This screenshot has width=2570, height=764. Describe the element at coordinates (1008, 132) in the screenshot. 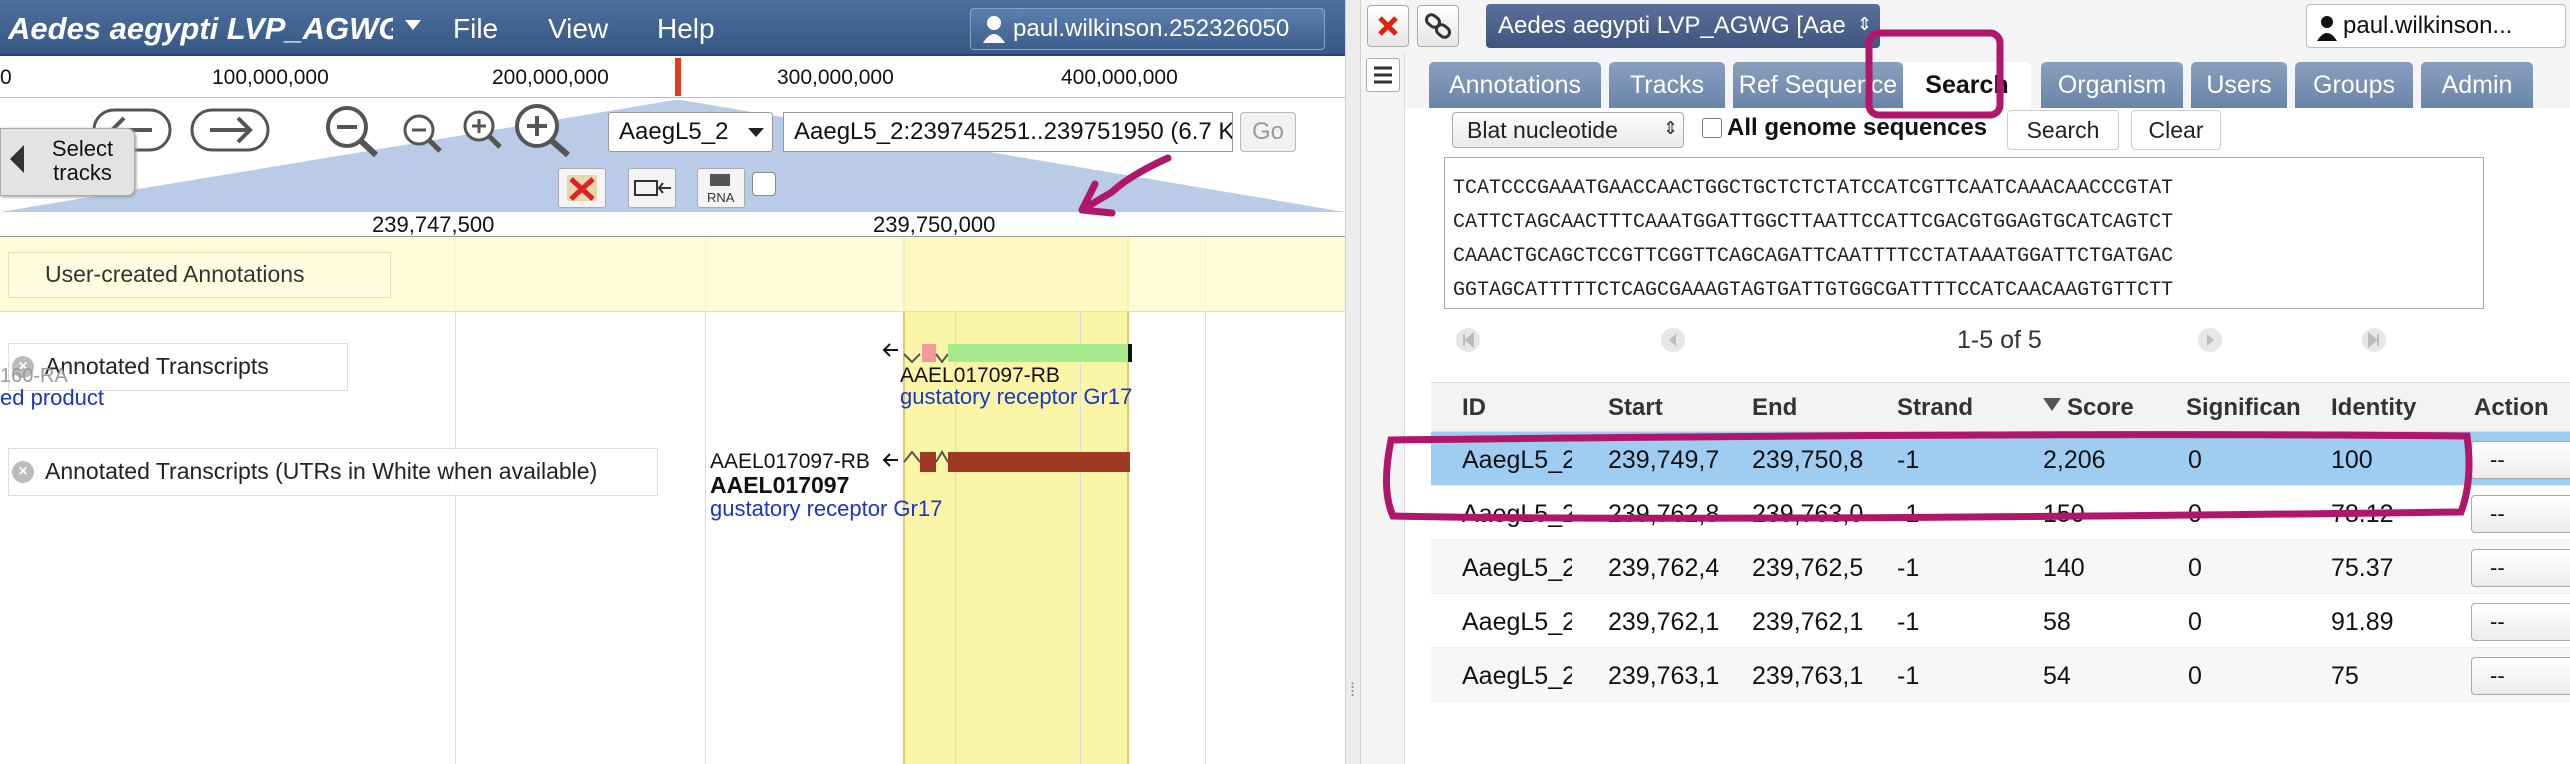

I see `location-input: AaegL5_2:239745251..239751950 (6.7 K` at that location.